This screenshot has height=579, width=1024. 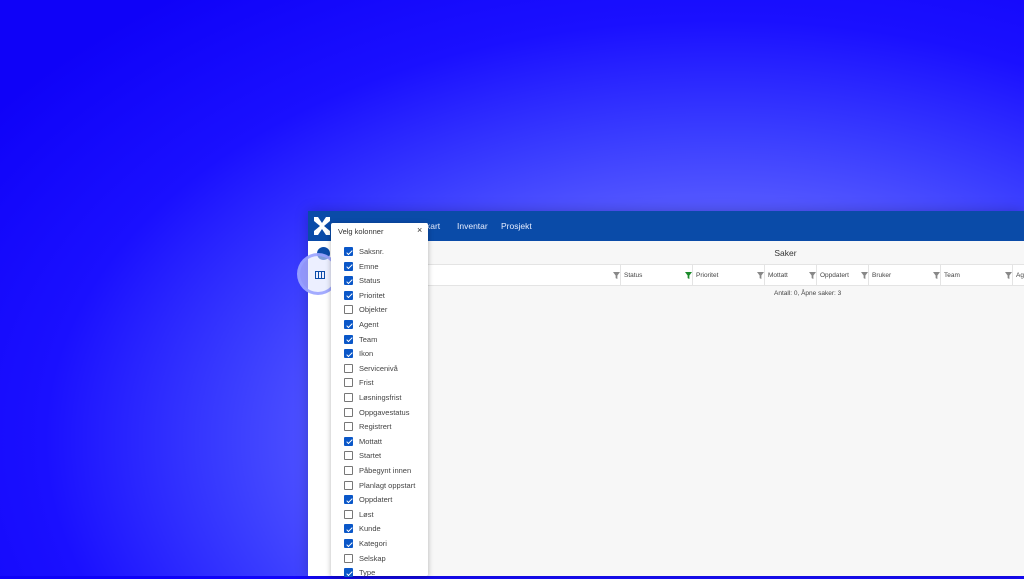 I want to click on column-option-label: Løsningsfrist, so click(x=380, y=397).